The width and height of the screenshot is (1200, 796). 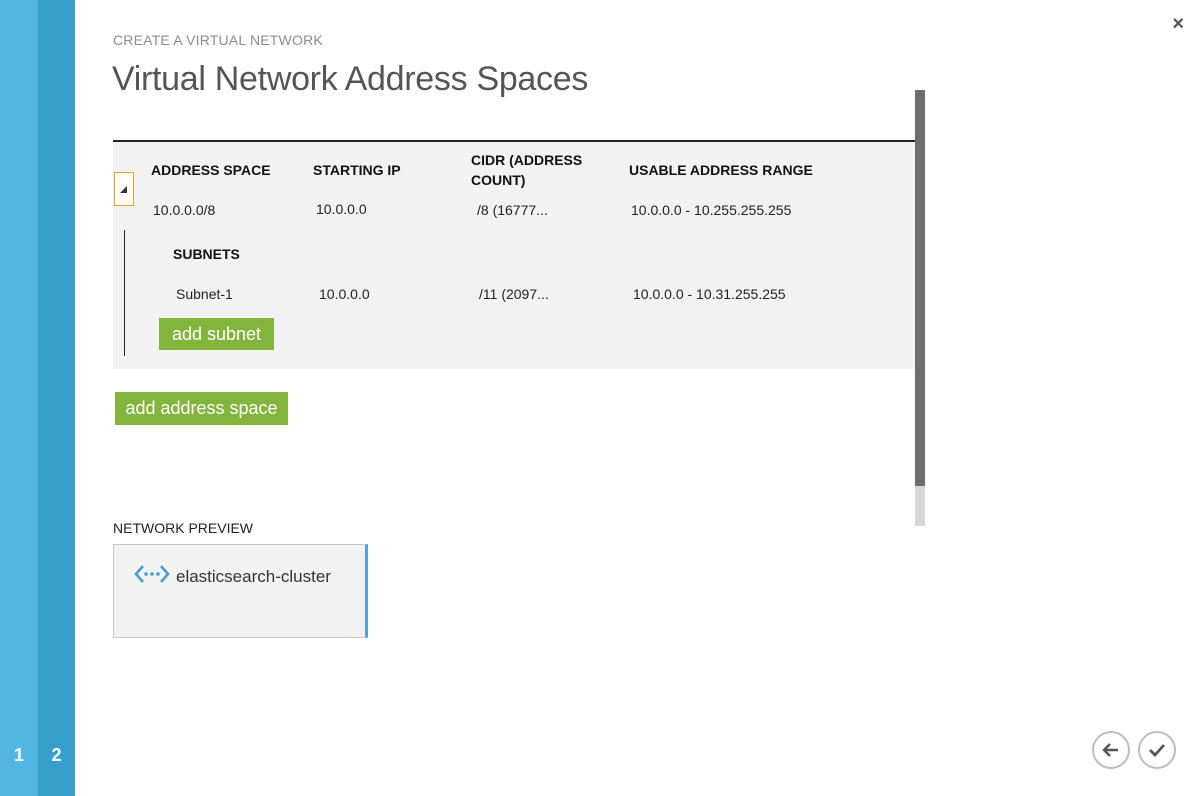 I want to click on subnet-name: Subnet-1, so click(x=204, y=294).